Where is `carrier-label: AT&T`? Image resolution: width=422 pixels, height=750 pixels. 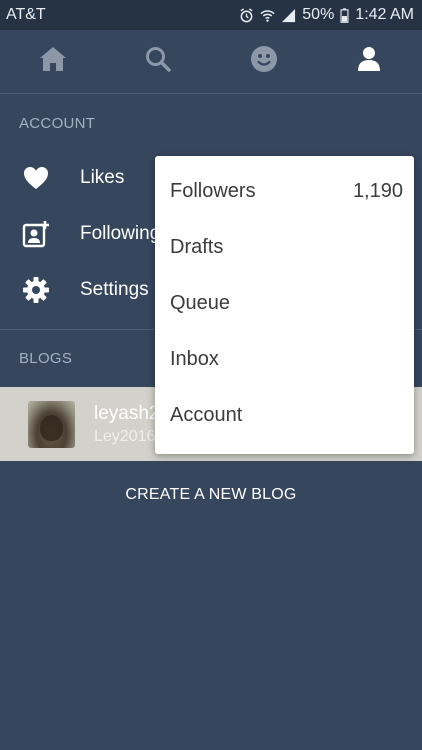 carrier-label: AT&T is located at coordinates (26, 14).